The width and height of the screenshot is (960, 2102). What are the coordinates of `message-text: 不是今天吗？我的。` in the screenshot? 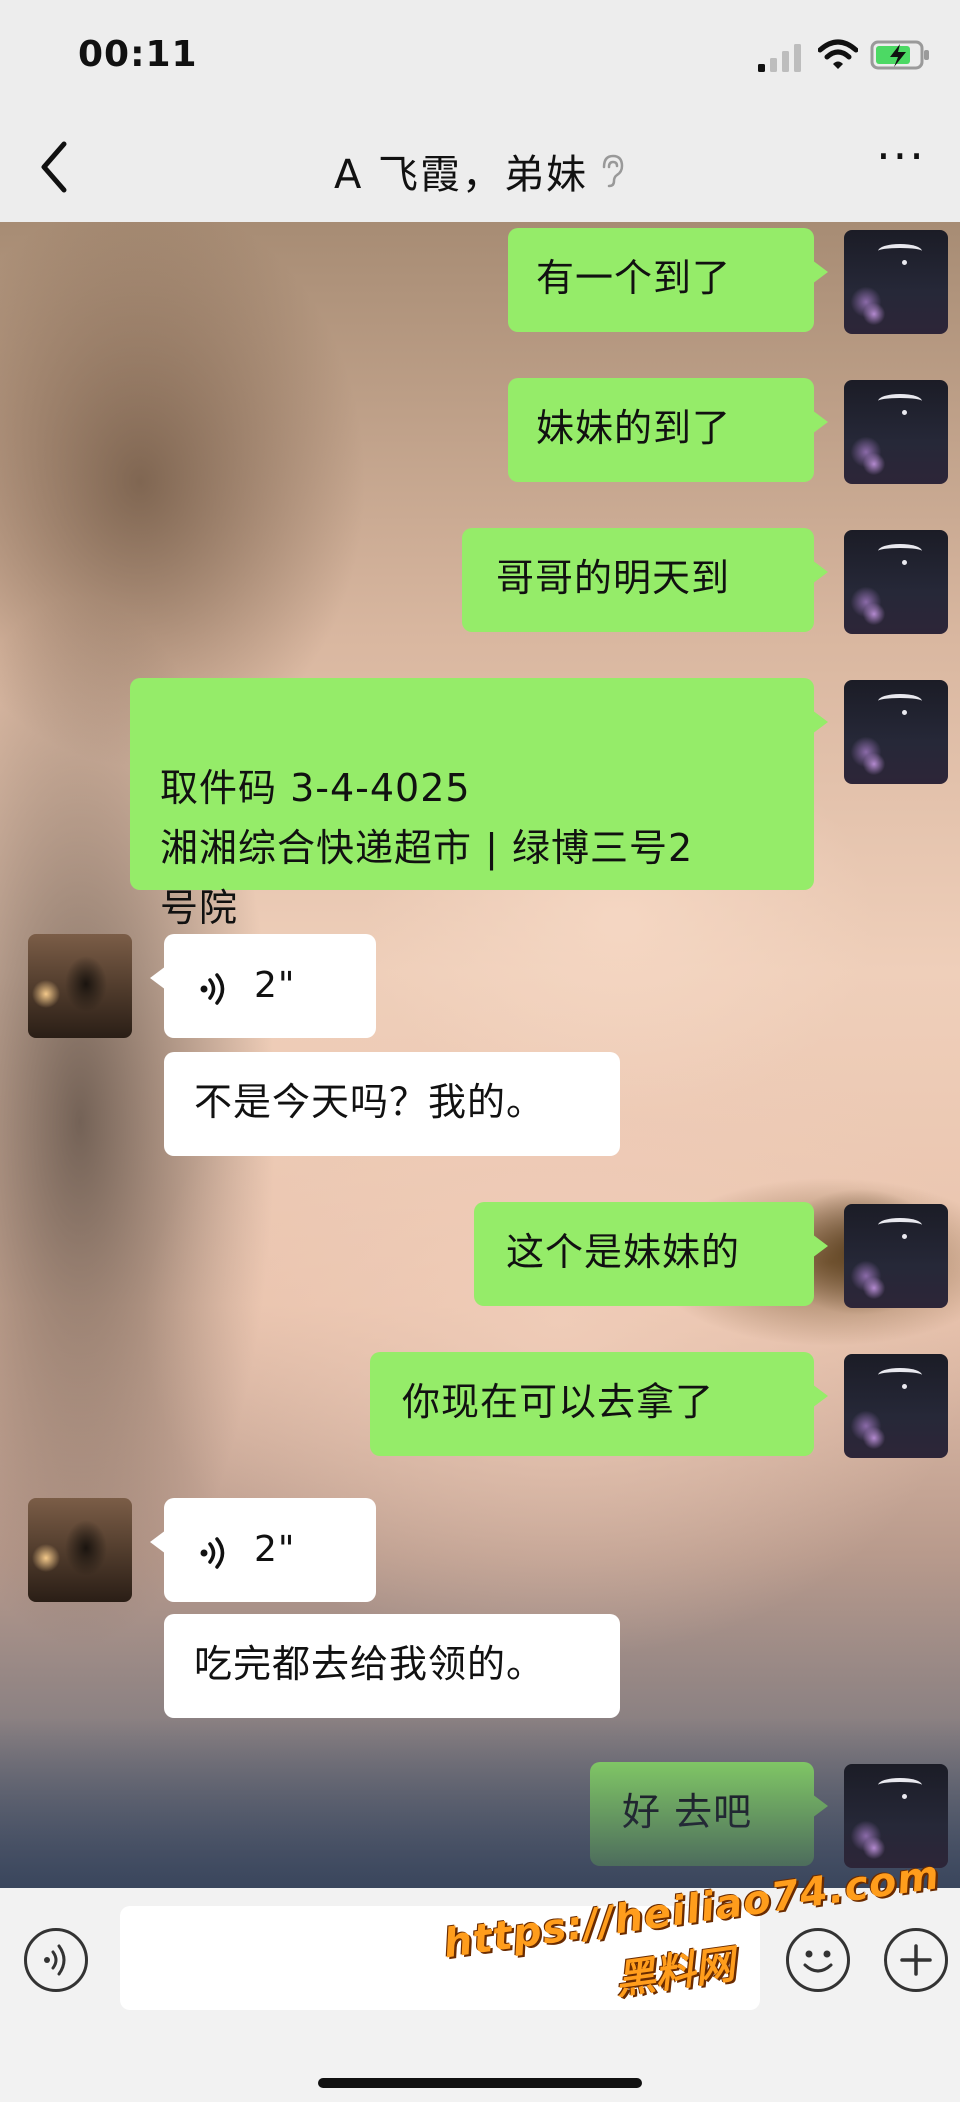 It's located at (370, 1102).